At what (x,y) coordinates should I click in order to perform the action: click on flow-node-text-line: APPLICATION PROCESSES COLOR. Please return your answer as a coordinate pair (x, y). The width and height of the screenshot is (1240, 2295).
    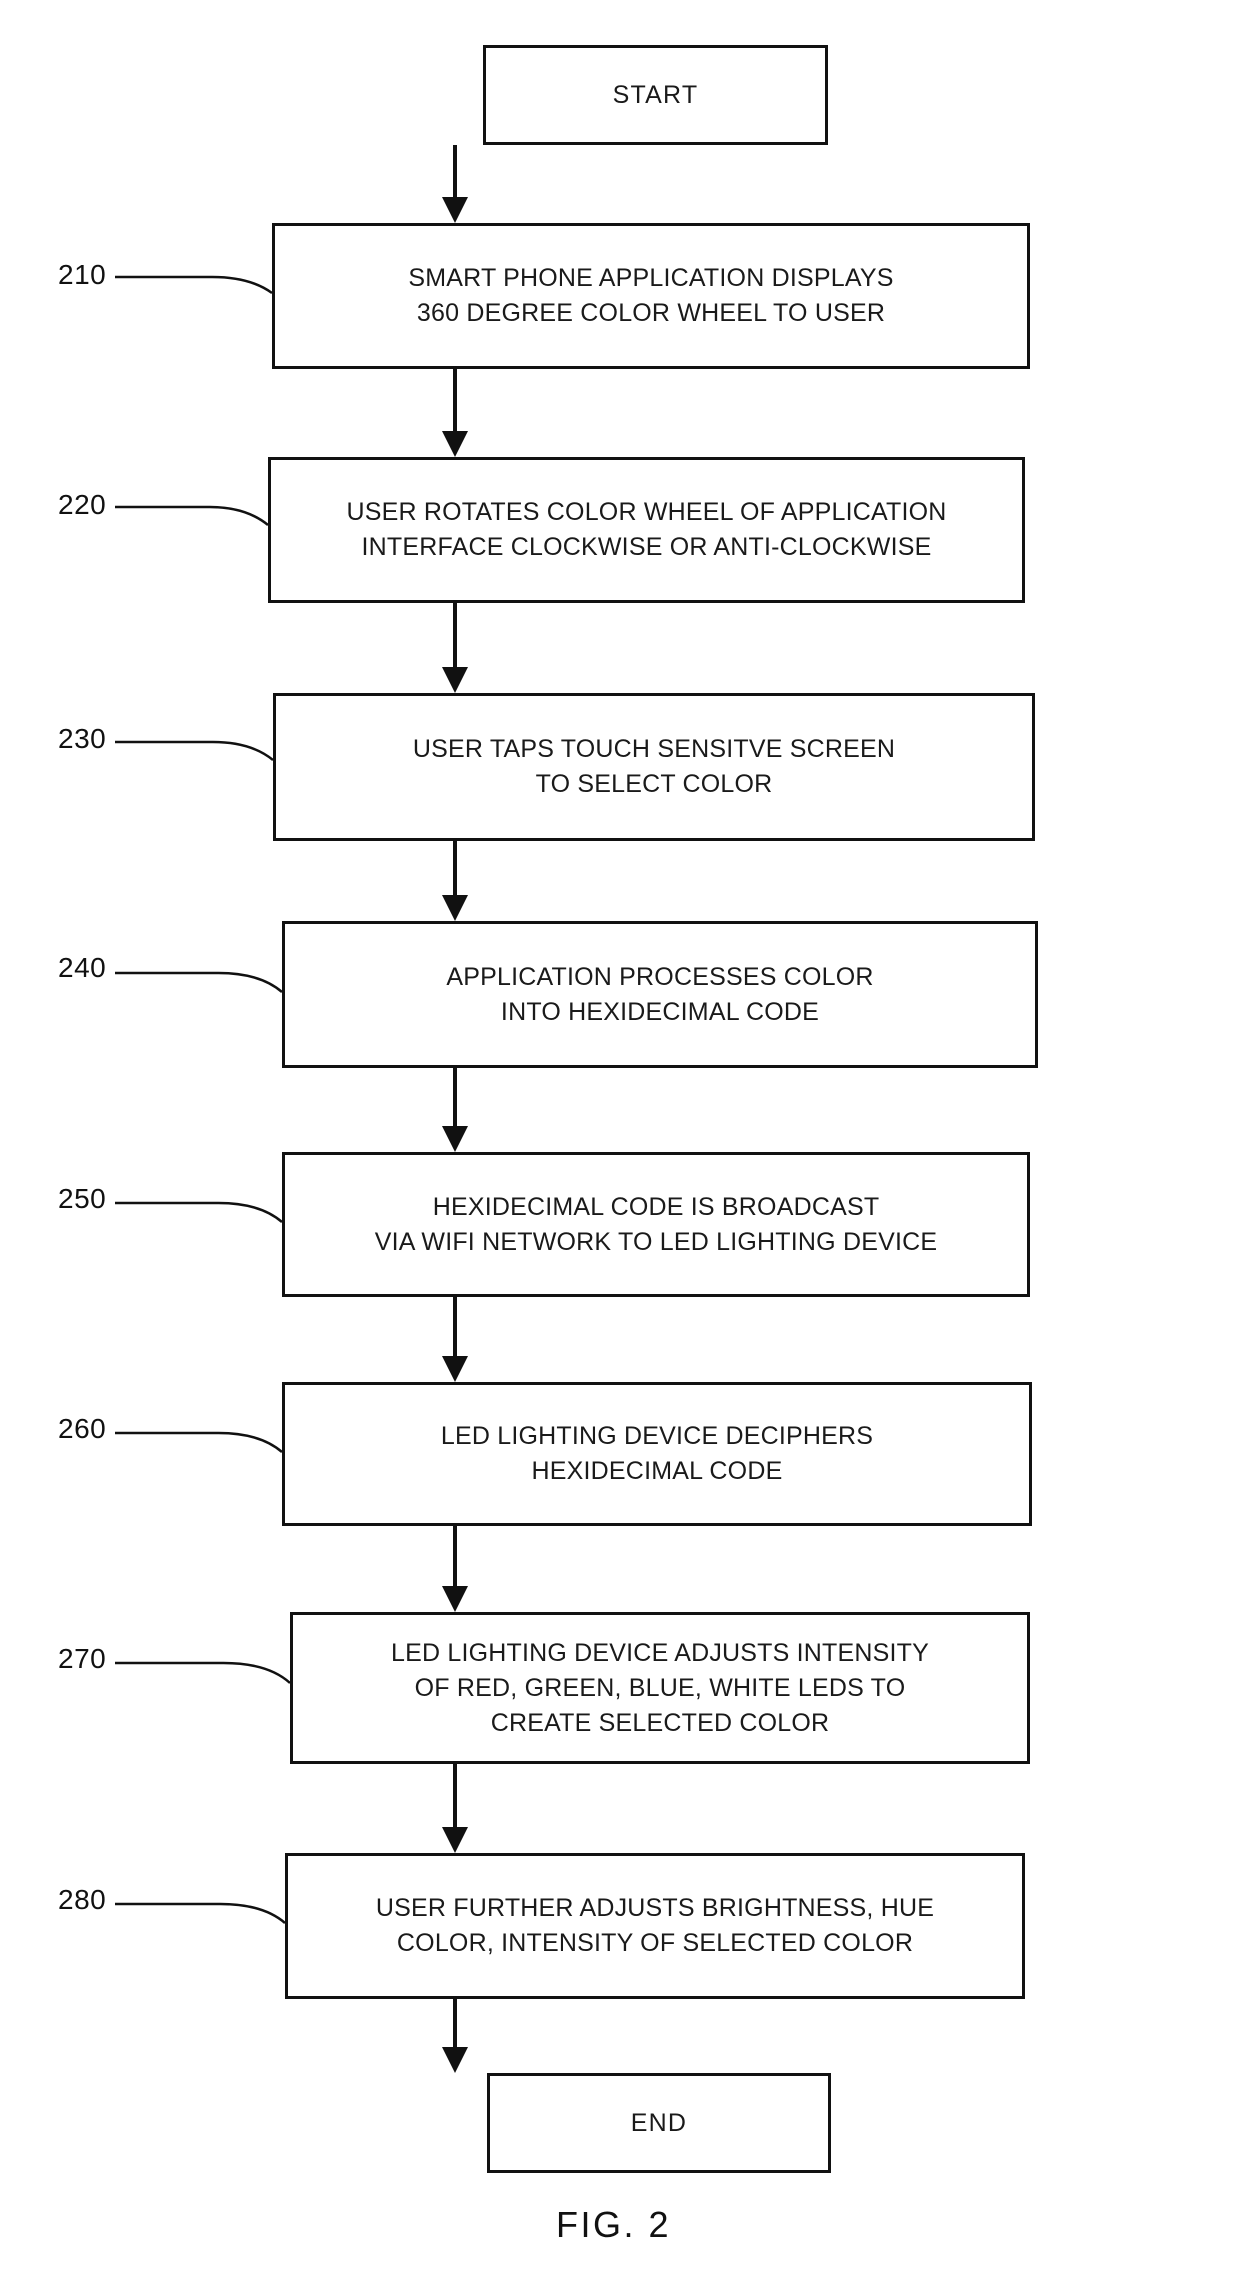
    Looking at the image, I should click on (660, 976).